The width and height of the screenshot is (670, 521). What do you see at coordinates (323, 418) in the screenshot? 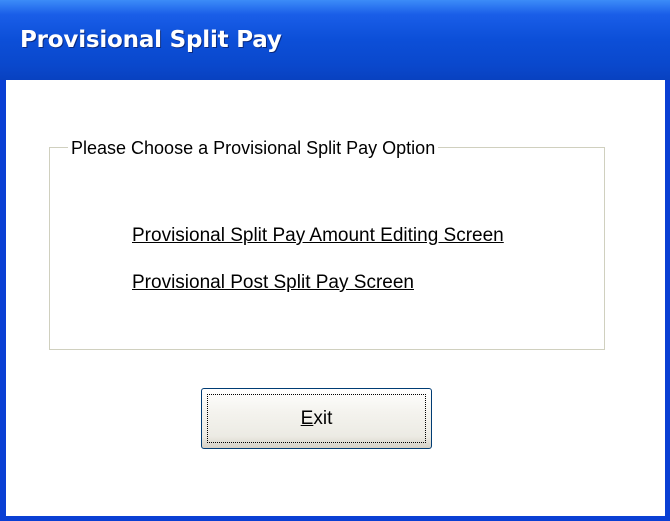
I see `exit-label-rest: xit` at bounding box center [323, 418].